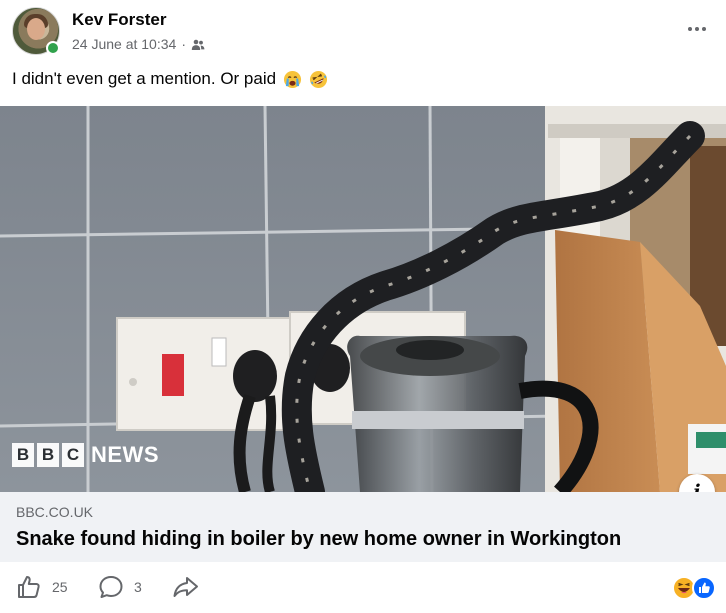 The width and height of the screenshot is (726, 613). I want to click on post-message: I didn't even get a mention. Or paid, so click(170, 79).